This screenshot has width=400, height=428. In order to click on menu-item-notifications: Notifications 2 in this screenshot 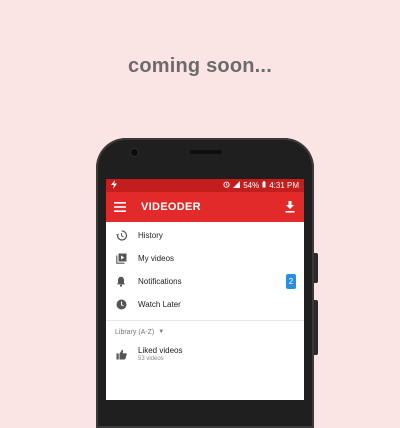, I will do `click(205, 281)`.